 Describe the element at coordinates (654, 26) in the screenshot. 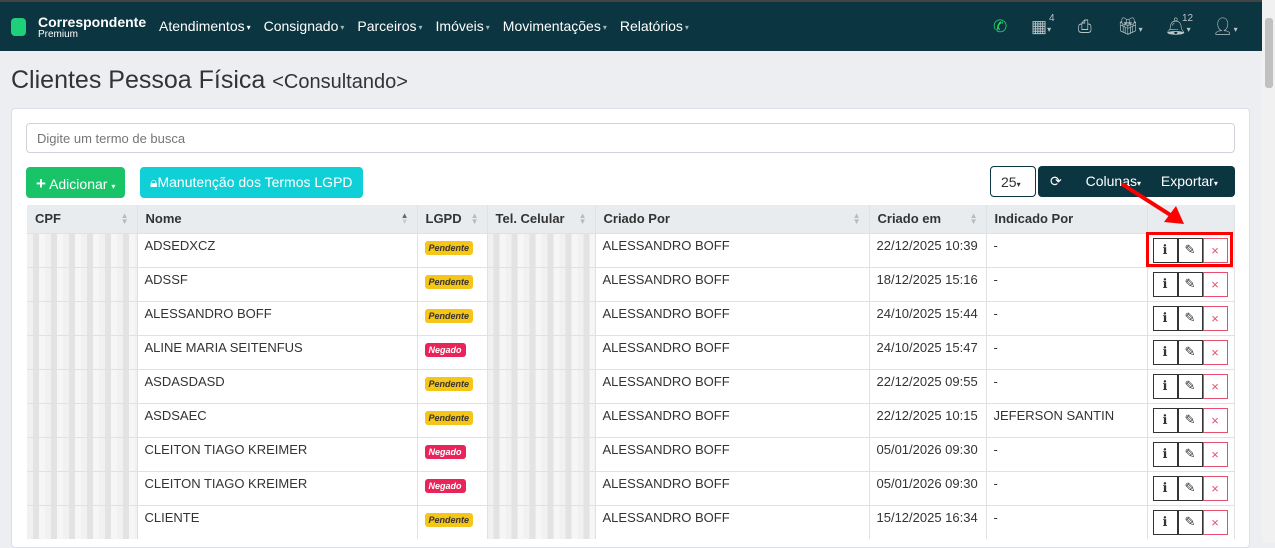

I see `menu-item: Relatórios ▾` at that location.